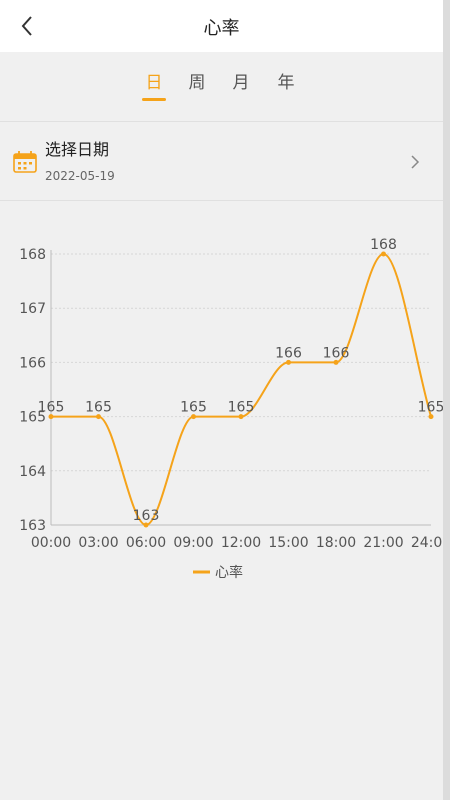  Describe the element at coordinates (32, 526) in the screenshot. I see `y-tick-label: 163` at that location.